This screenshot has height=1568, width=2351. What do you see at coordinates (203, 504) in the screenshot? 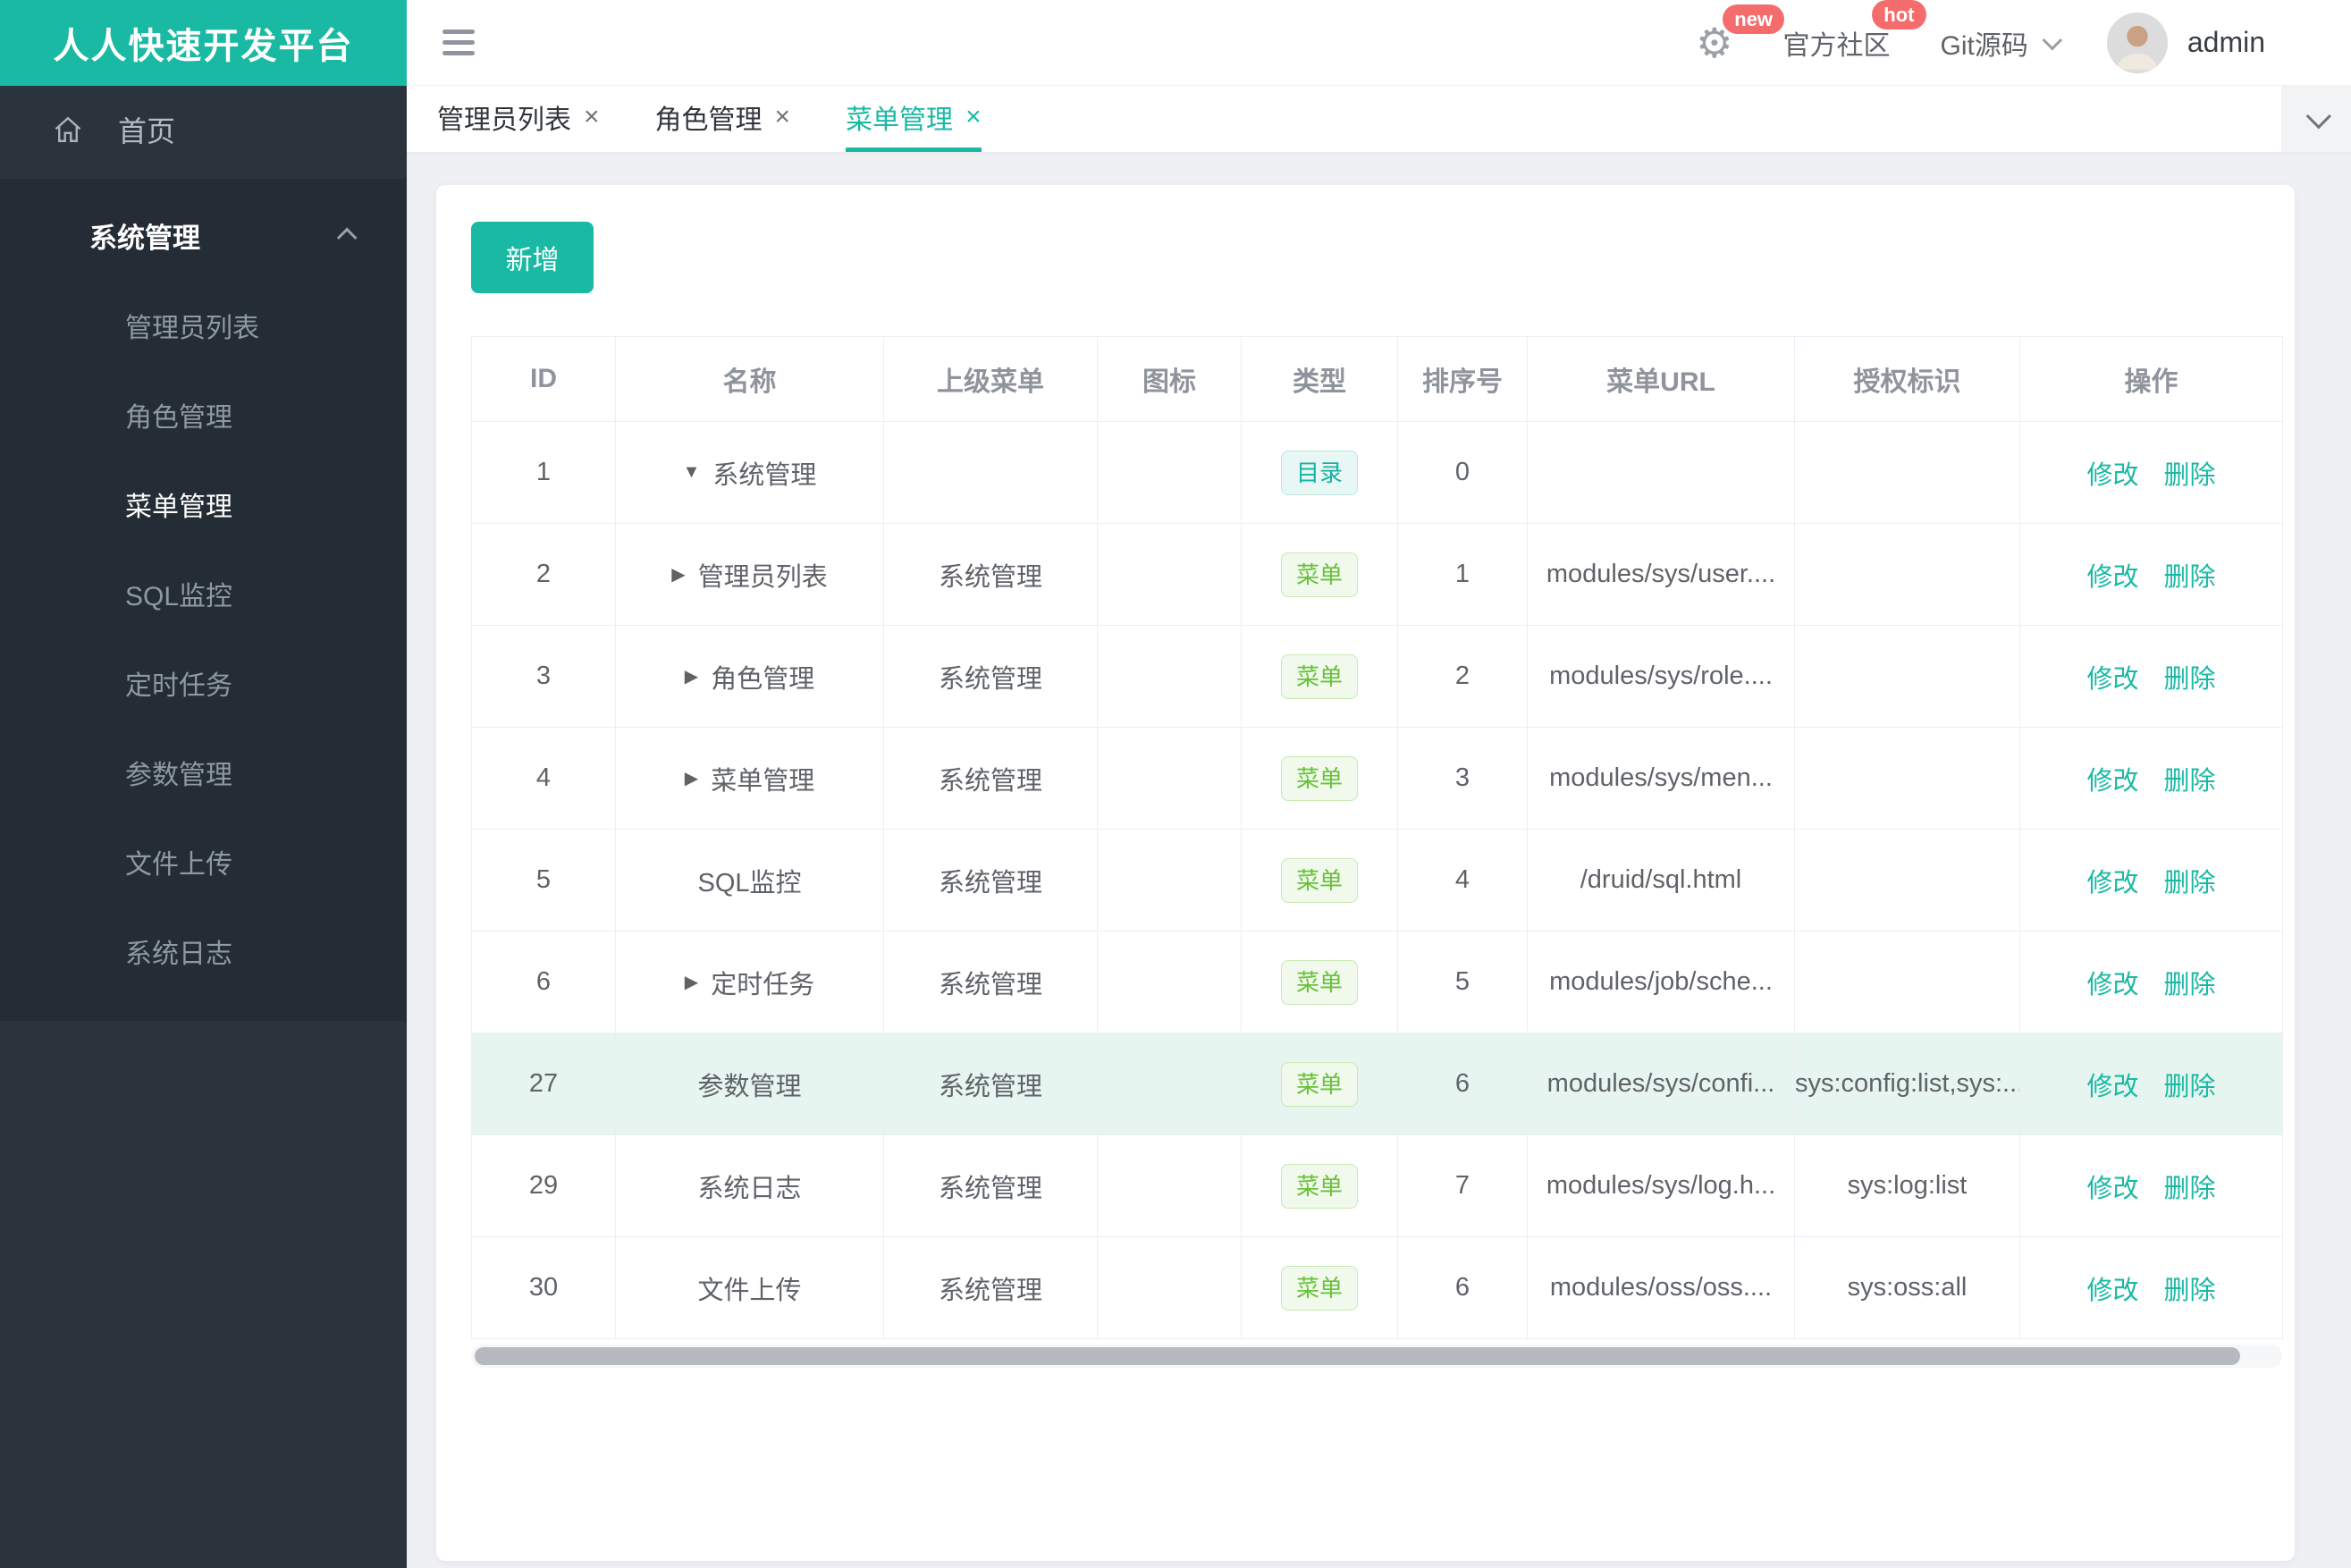
I see `sidebar-item-菜单管理: 菜单管理` at bounding box center [203, 504].